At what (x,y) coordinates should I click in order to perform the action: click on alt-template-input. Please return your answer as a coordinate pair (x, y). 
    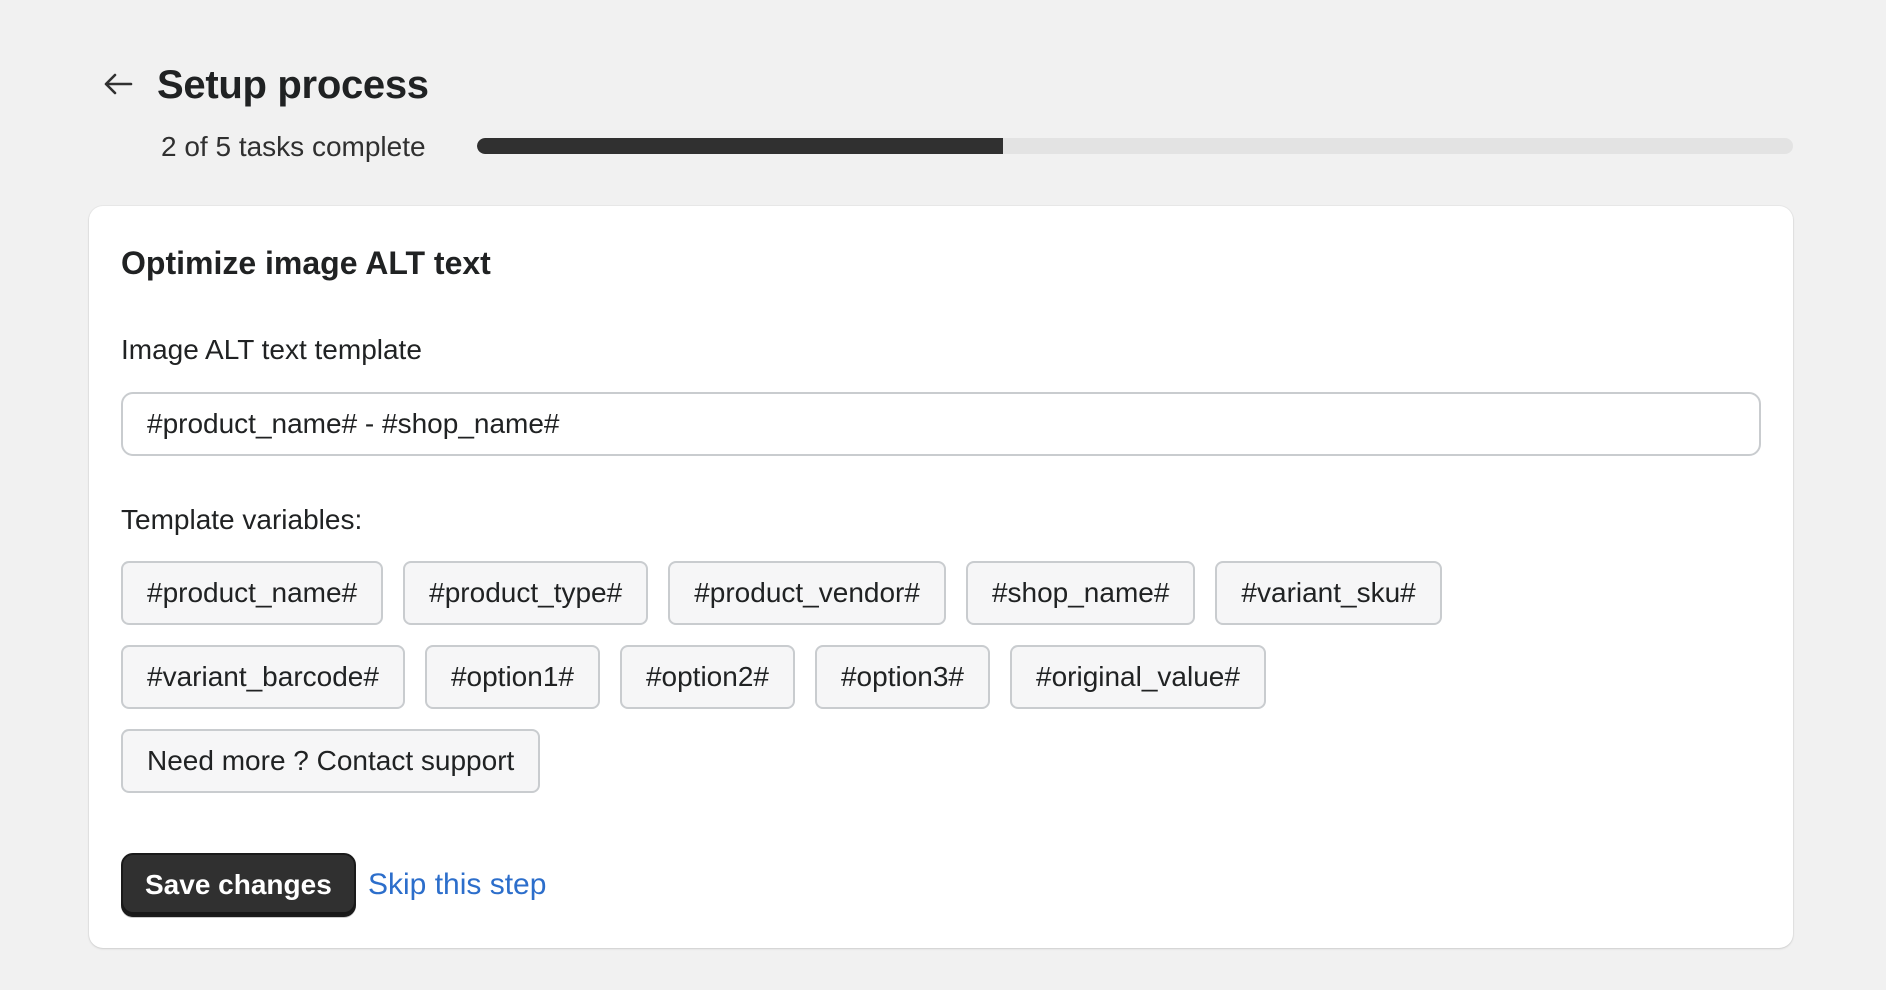
    Looking at the image, I should click on (941, 424).